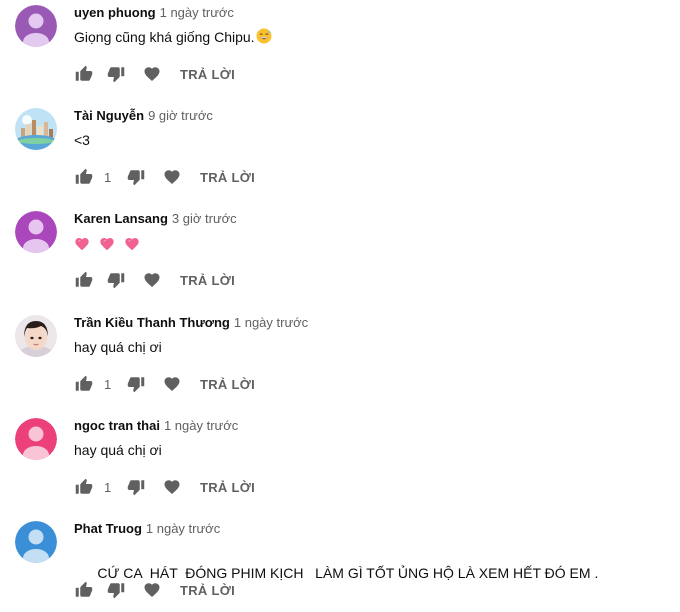 Image resolution: width=680 pixels, height=612 pixels. I want to click on author-name: Karen Lansang, so click(121, 218).